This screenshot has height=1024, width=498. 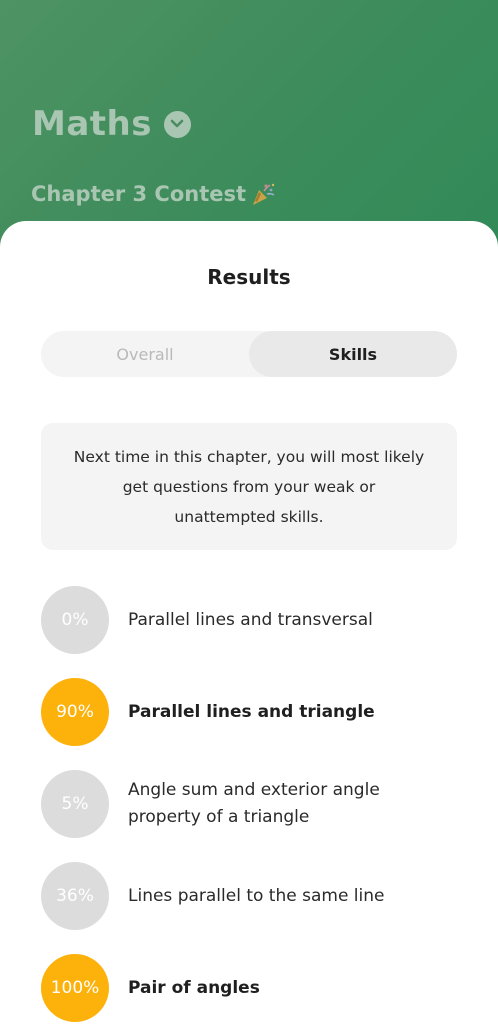 I want to click on tab-skills: Skills, so click(x=353, y=354).